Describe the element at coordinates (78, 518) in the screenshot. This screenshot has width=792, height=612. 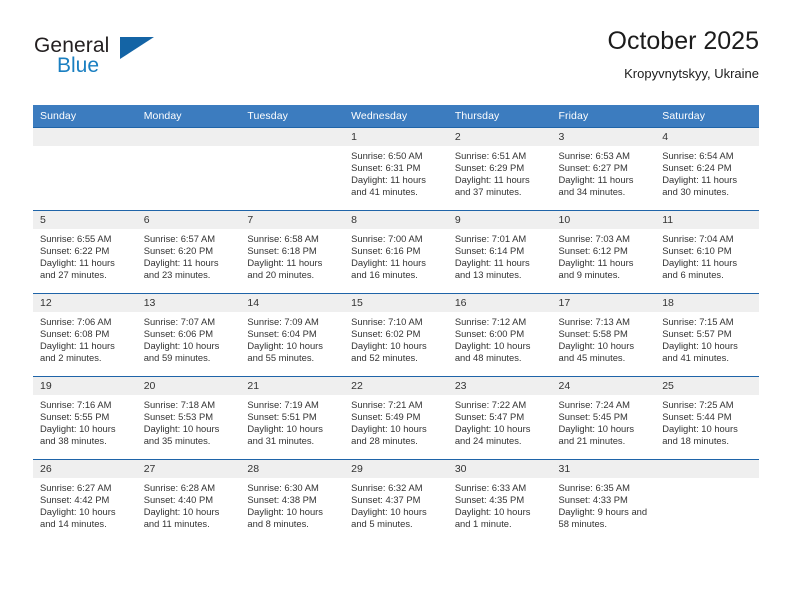
I see `daylight-text: Daylight: 10 hours and 14 minutes.` at that location.